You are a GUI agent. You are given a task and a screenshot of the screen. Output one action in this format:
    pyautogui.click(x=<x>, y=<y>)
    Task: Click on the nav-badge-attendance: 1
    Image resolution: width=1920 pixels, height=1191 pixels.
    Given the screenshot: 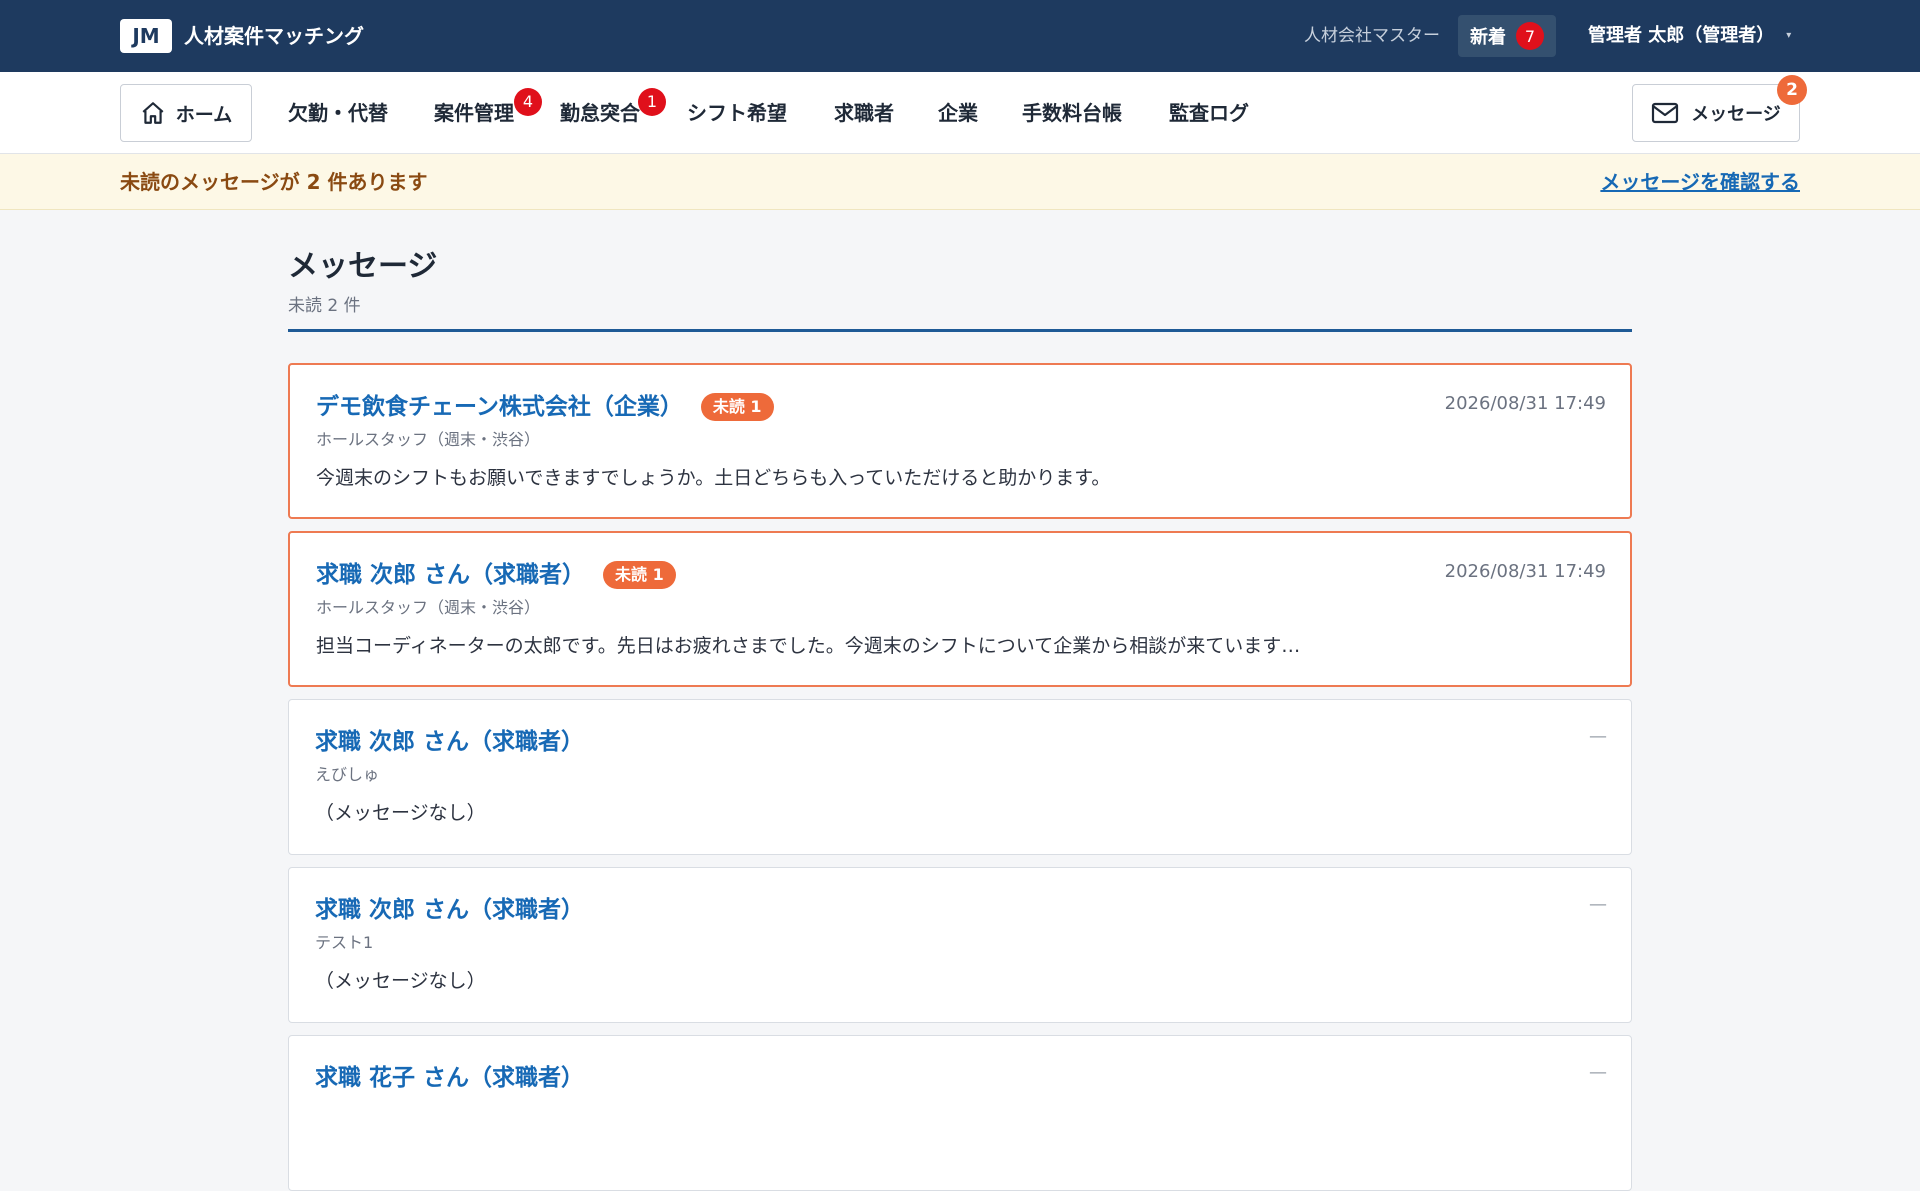 What is the action you would take?
    pyautogui.click(x=652, y=102)
    